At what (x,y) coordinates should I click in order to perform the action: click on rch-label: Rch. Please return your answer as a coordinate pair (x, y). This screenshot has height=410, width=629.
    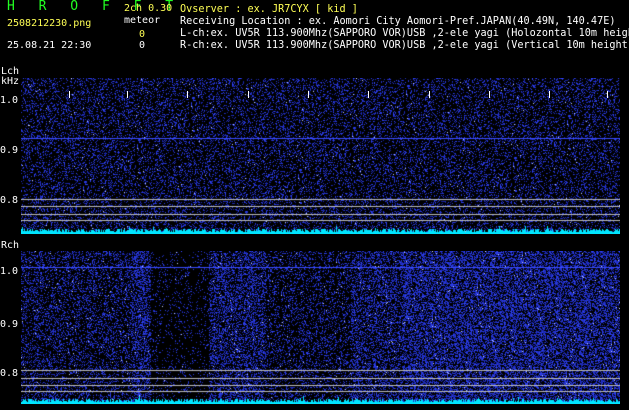
    Looking at the image, I should click on (10, 245).